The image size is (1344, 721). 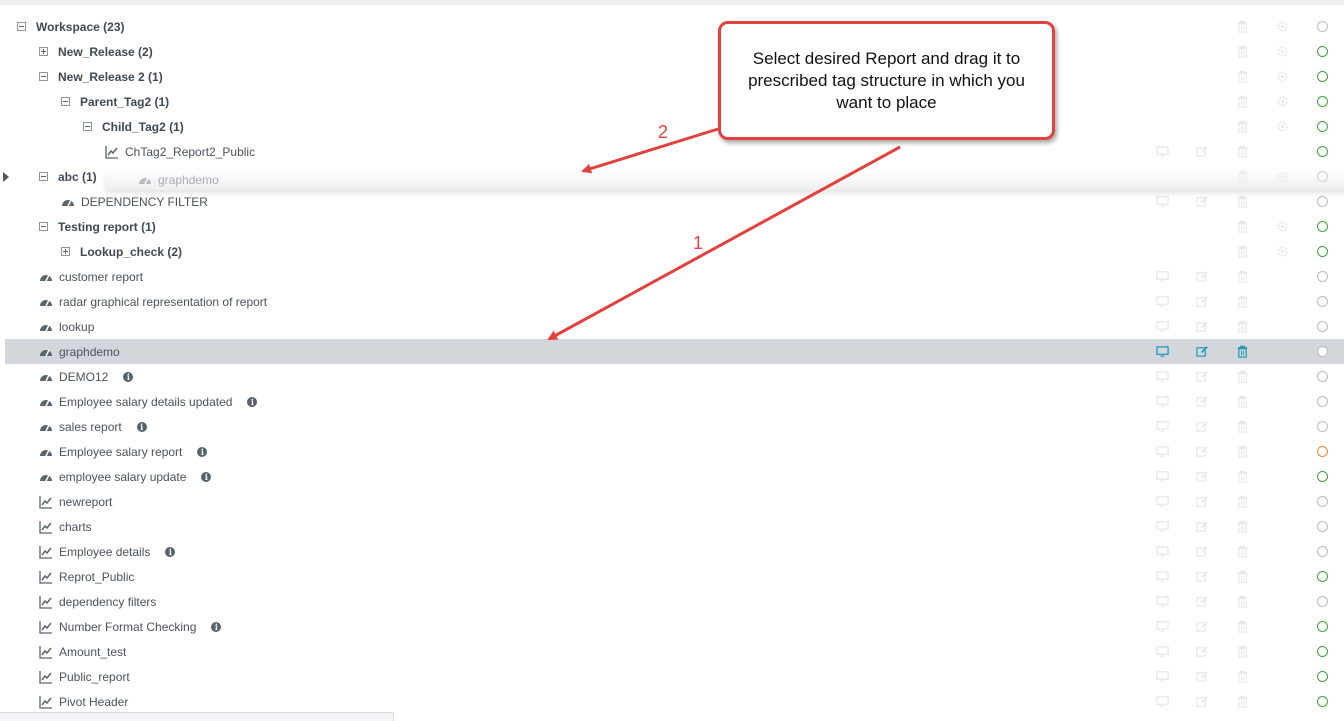 What do you see at coordinates (672, 26) in the screenshot?
I see `tag-row: Workspace (23)` at bounding box center [672, 26].